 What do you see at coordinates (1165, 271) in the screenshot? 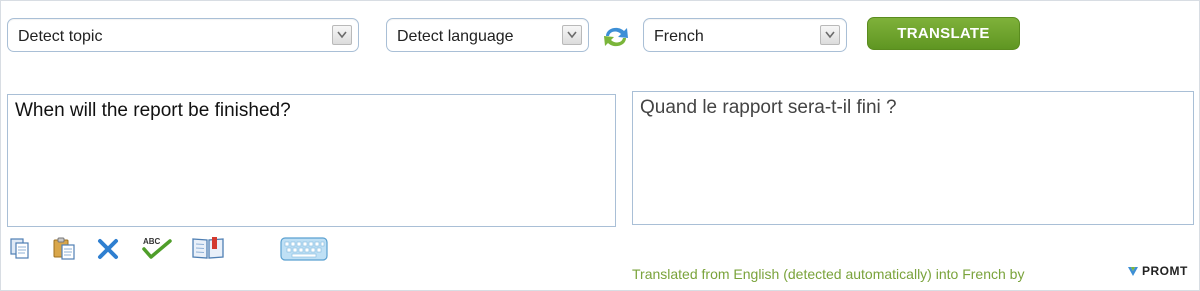
I see `promt-brand: PROMT` at bounding box center [1165, 271].